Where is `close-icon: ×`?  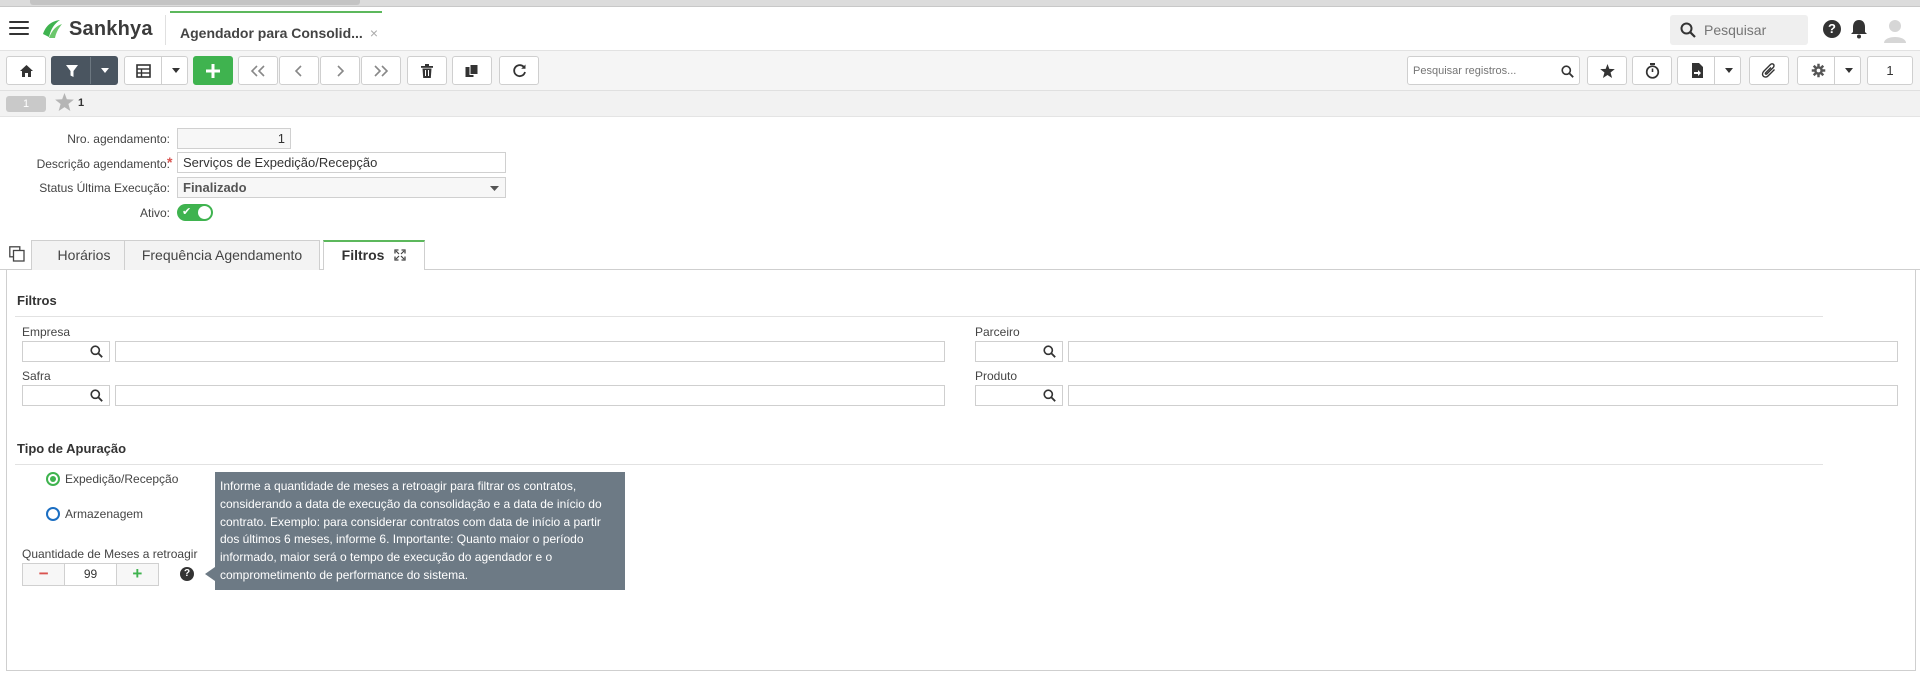
close-icon: × is located at coordinates (374, 33).